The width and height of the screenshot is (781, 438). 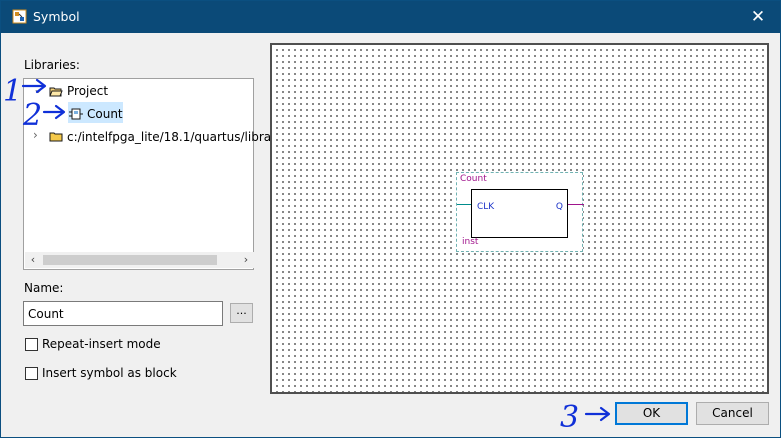 What do you see at coordinates (246, 260) in the screenshot?
I see `scroll-right-icon: ›` at bounding box center [246, 260].